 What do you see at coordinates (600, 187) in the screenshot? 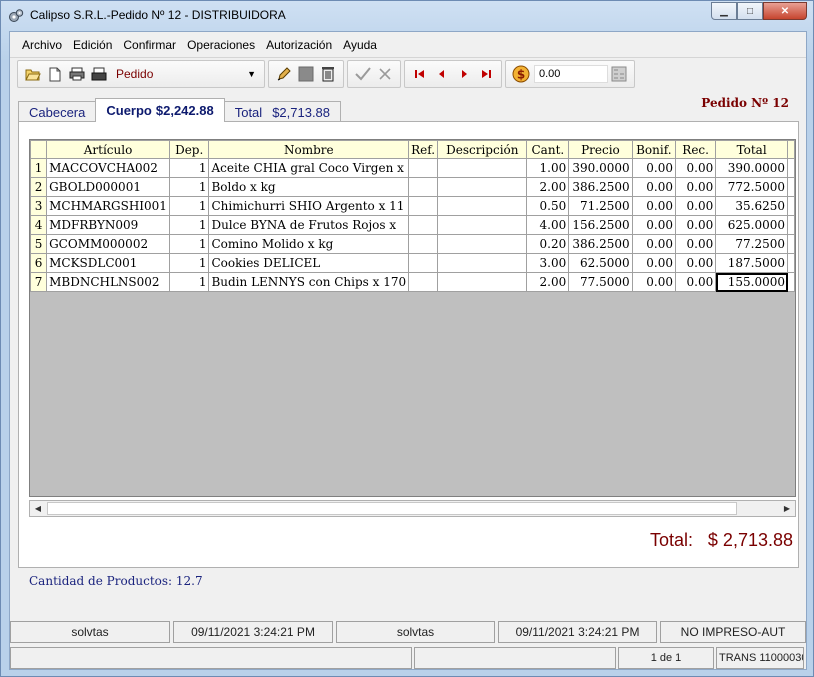
I see `cell-precio: 386.2500` at bounding box center [600, 187].